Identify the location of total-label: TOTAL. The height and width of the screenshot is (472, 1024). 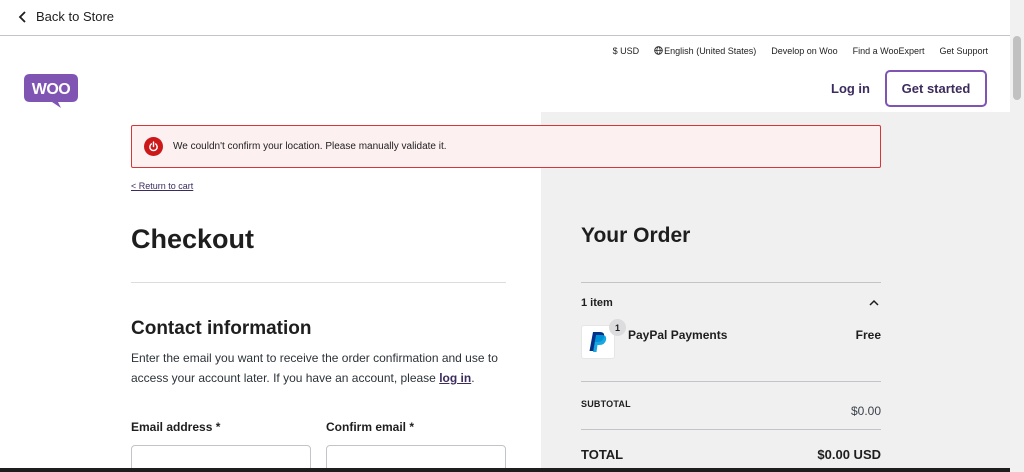
(602, 454).